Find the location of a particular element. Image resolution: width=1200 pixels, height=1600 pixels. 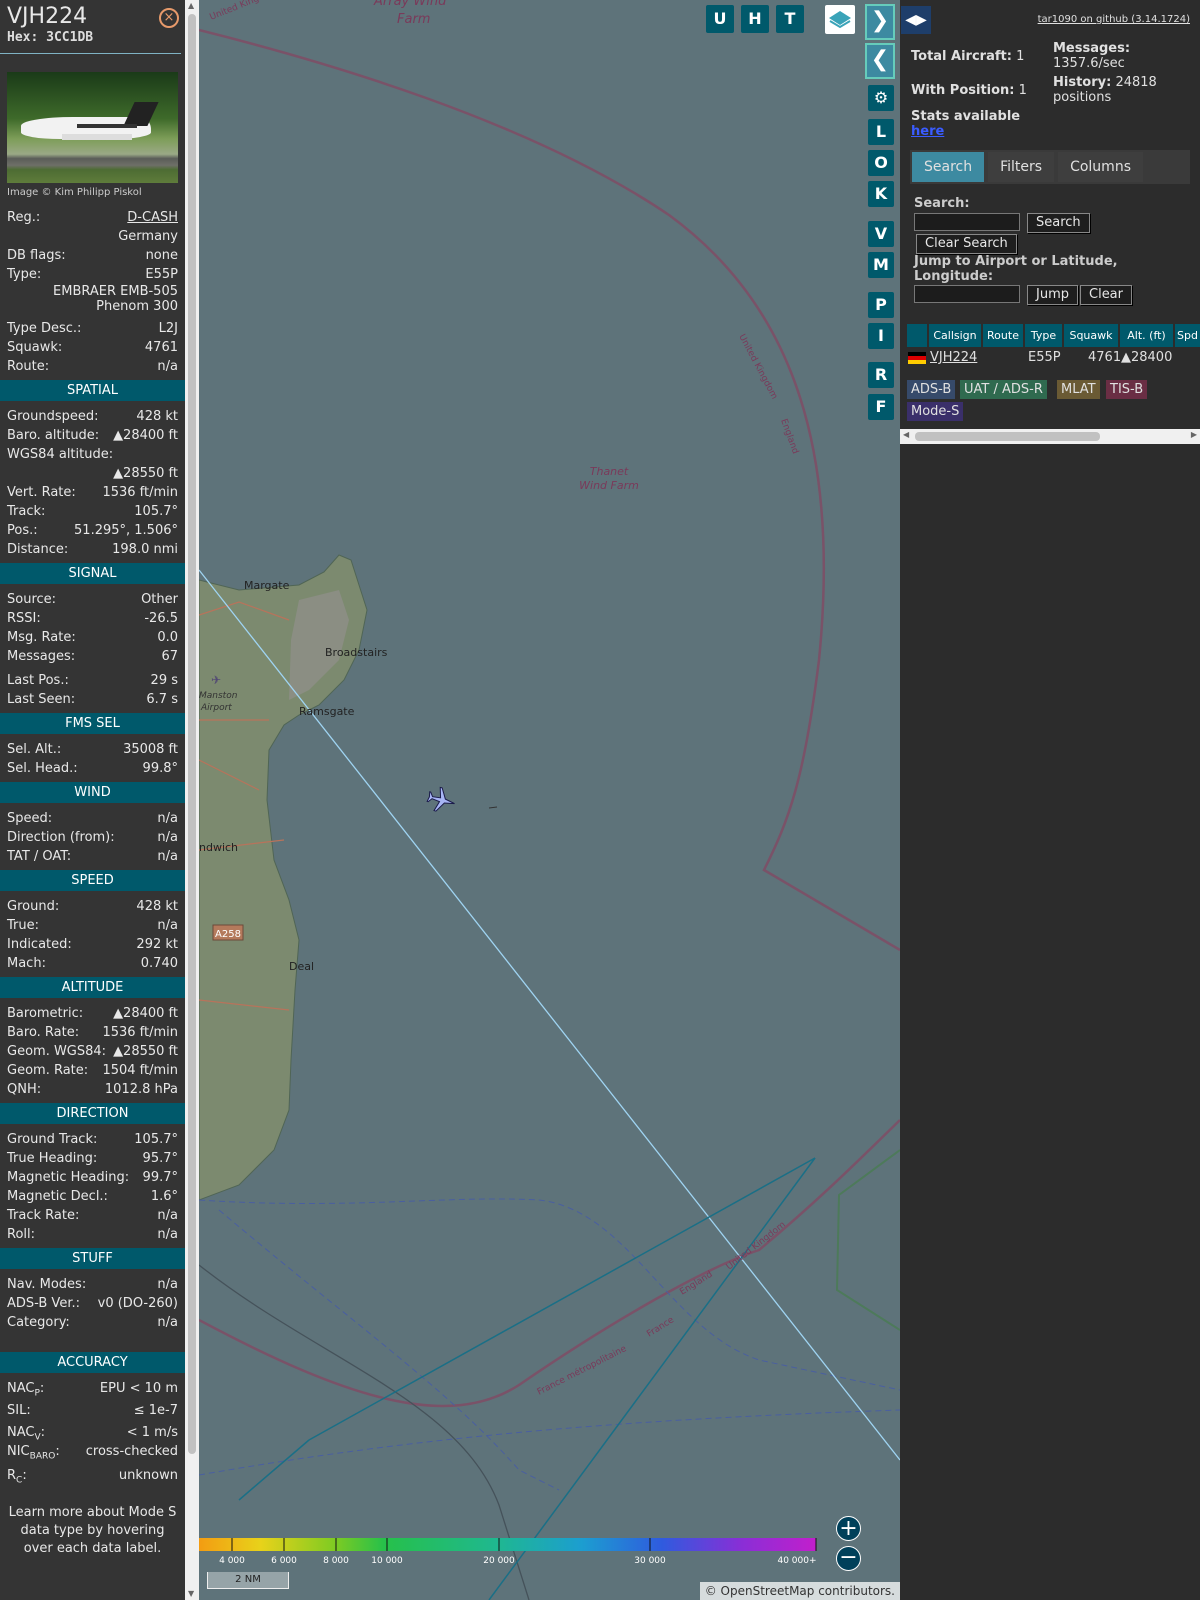

country-value: Germany is located at coordinates (148, 236).